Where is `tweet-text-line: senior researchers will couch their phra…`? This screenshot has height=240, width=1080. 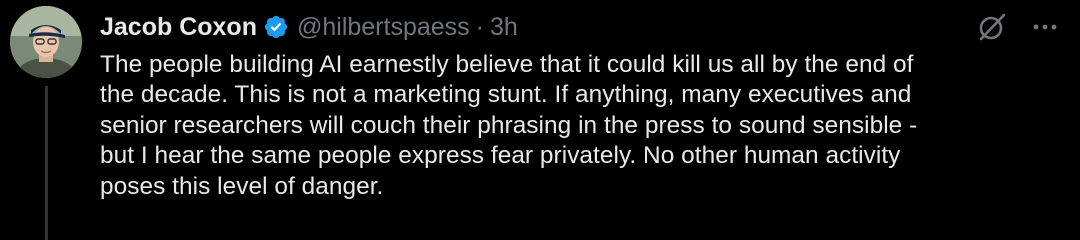
tweet-text-line: senior researchers will couch their phra… is located at coordinates (509, 125).